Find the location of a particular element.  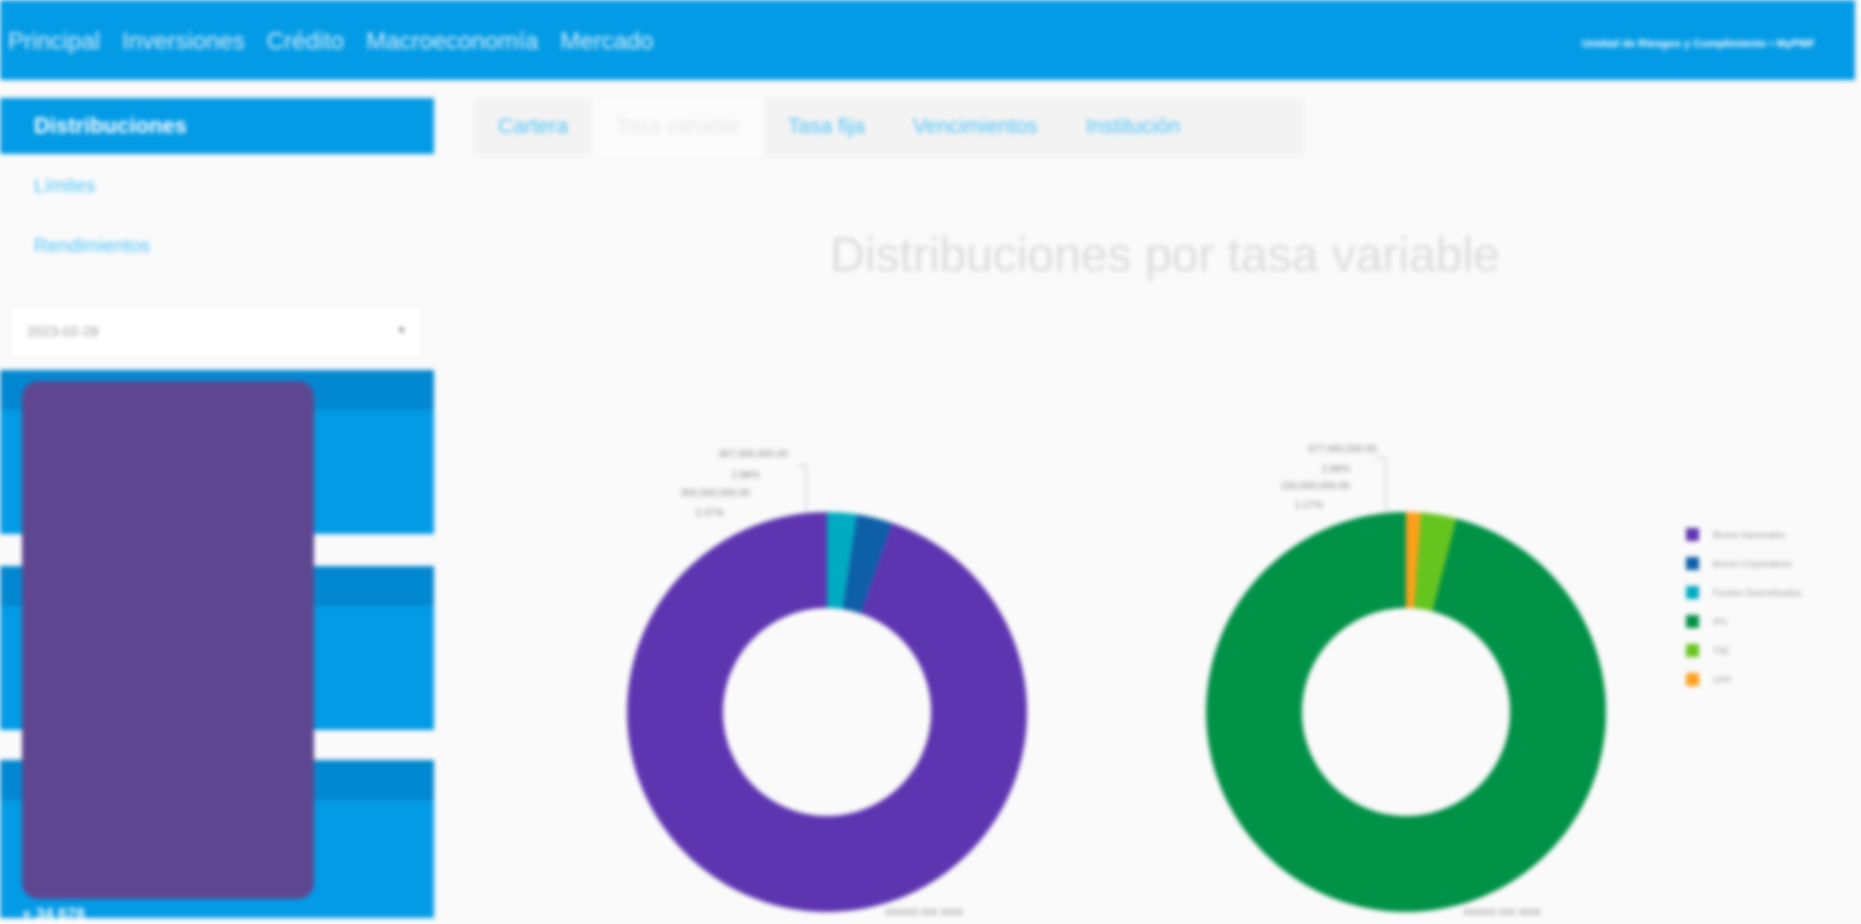

callout-pct: 1.17% is located at coordinates (1309, 505).